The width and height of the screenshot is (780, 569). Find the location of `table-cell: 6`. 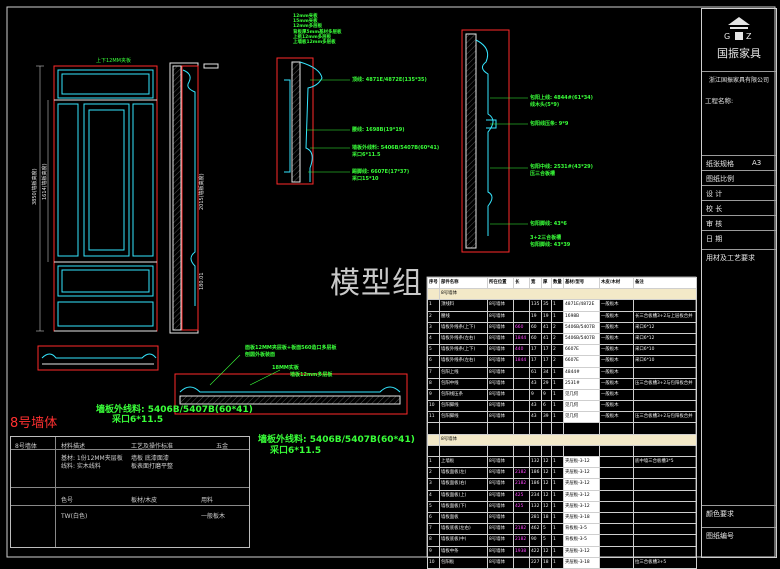

table-cell: 6 is located at coordinates (433, 518).